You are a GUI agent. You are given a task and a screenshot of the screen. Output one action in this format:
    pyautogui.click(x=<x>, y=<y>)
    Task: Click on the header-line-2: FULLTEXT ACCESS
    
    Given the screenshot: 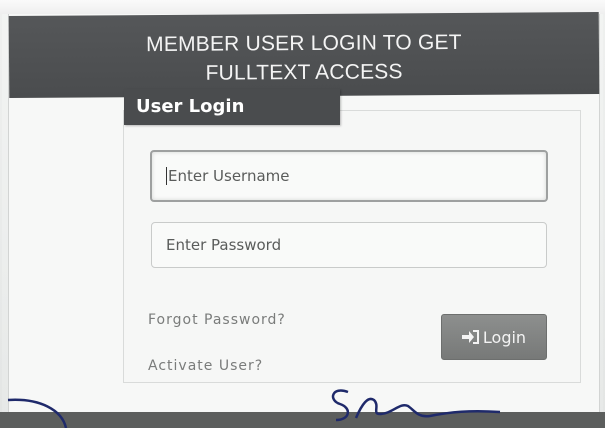 What is the action you would take?
    pyautogui.click(x=304, y=72)
    